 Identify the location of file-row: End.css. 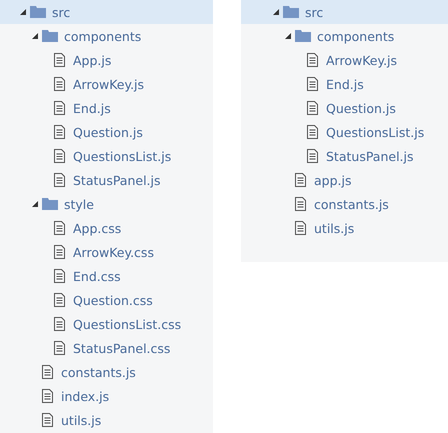
(106, 276).